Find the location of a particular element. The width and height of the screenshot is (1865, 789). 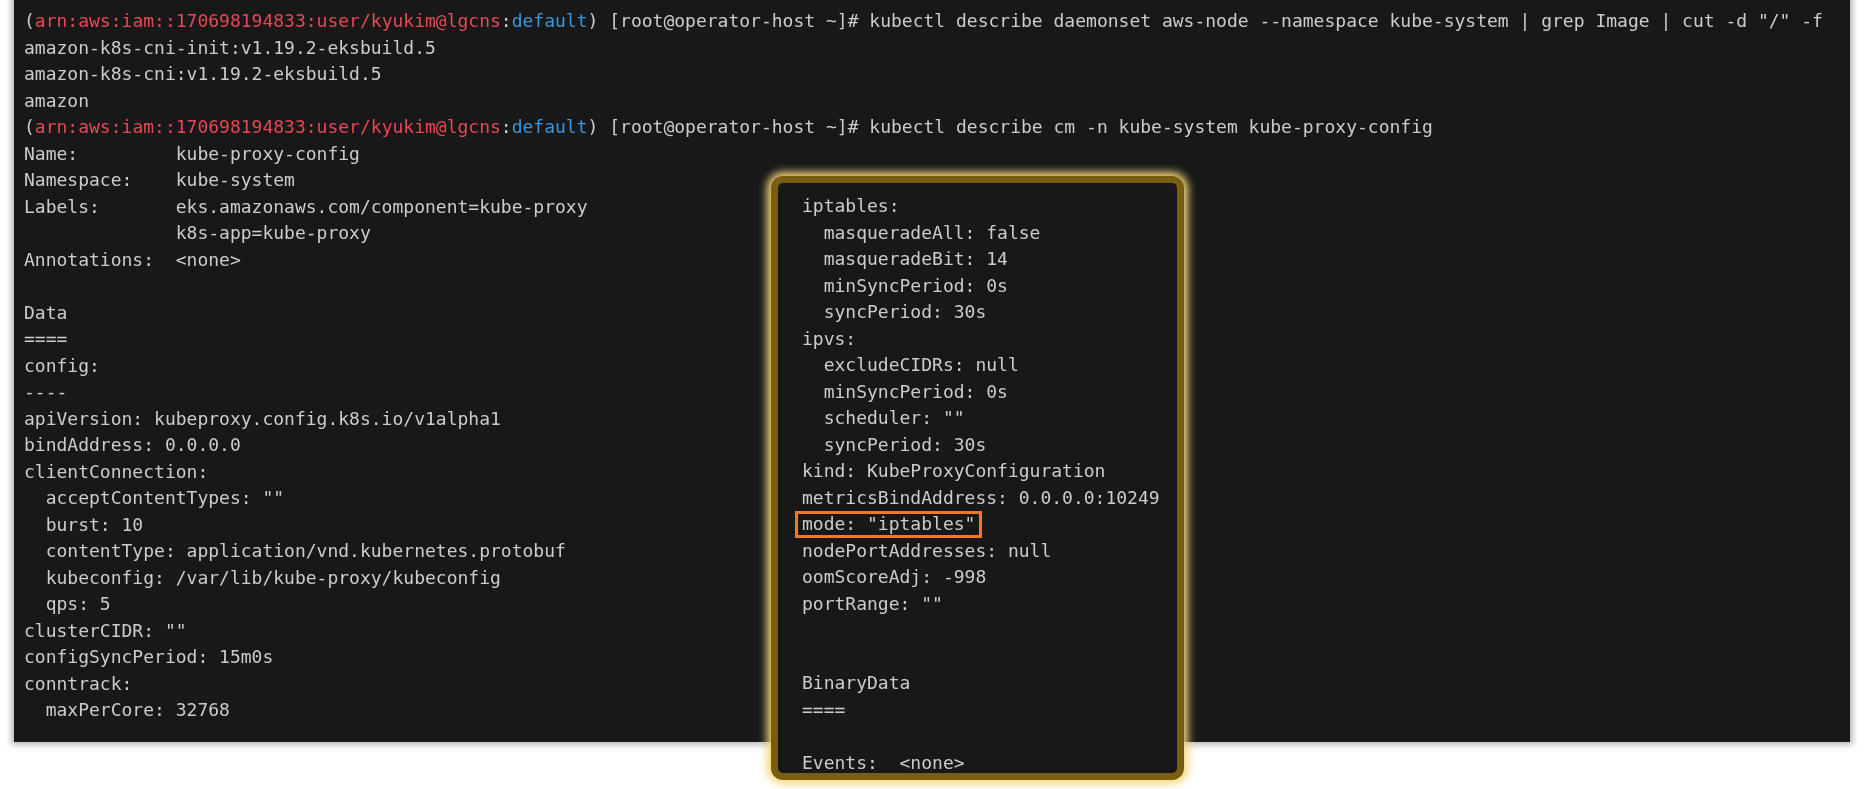

output-line: nodePortAddresses: null is located at coordinates (927, 550).